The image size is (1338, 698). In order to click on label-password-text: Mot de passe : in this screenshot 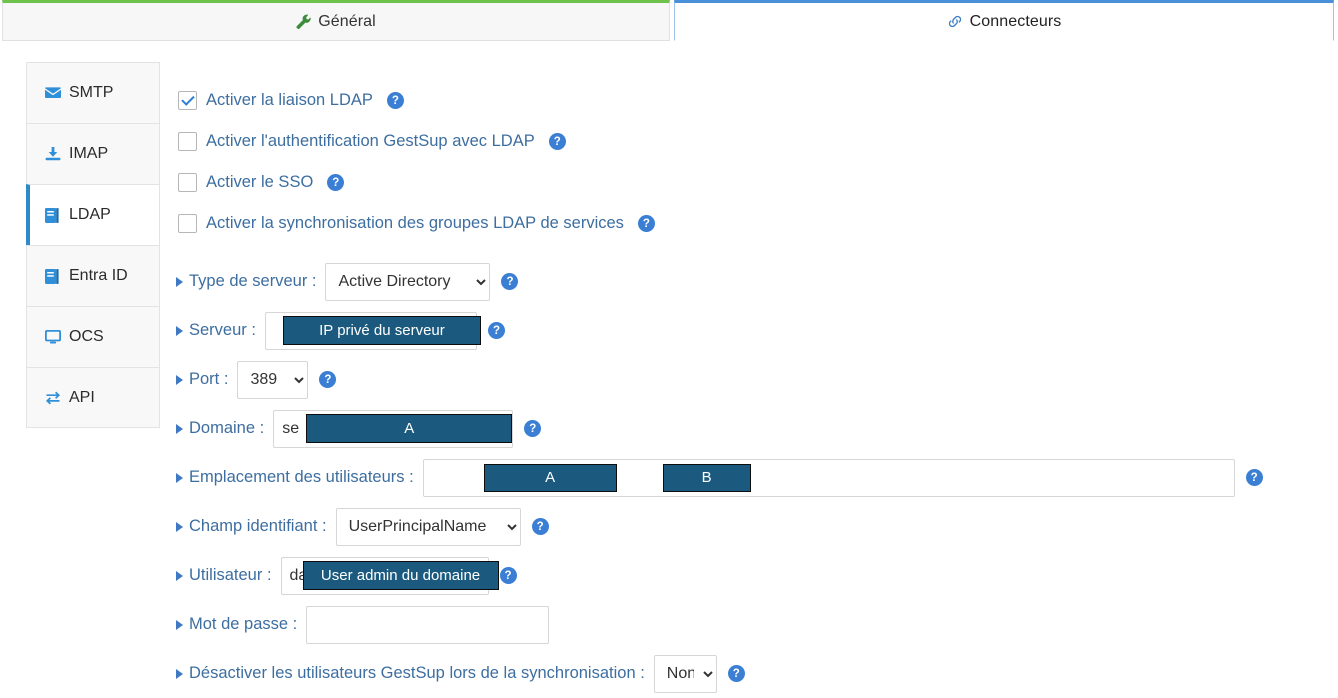, I will do `click(243, 624)`.